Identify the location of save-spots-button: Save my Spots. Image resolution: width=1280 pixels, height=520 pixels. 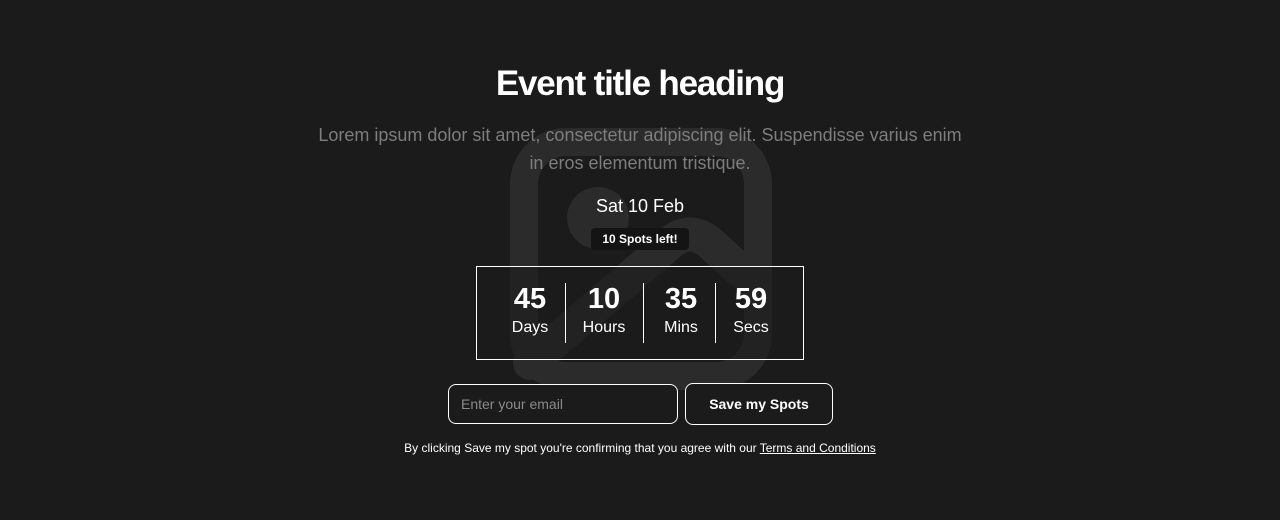
(759, 404).